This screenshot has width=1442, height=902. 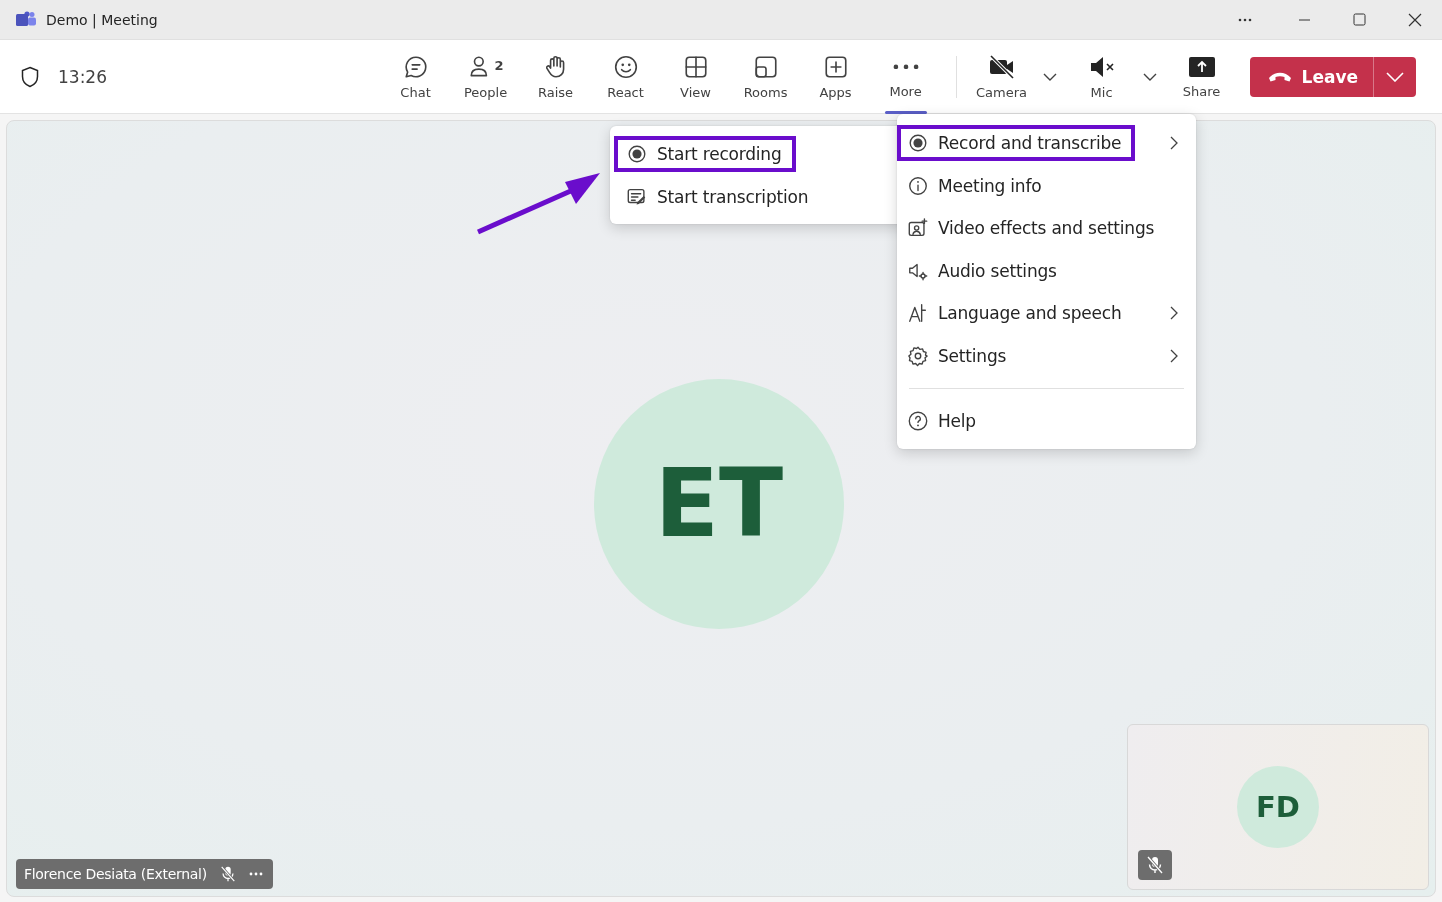 I want to click on toolbar-button: Rooms, so click(x=765, y=76).